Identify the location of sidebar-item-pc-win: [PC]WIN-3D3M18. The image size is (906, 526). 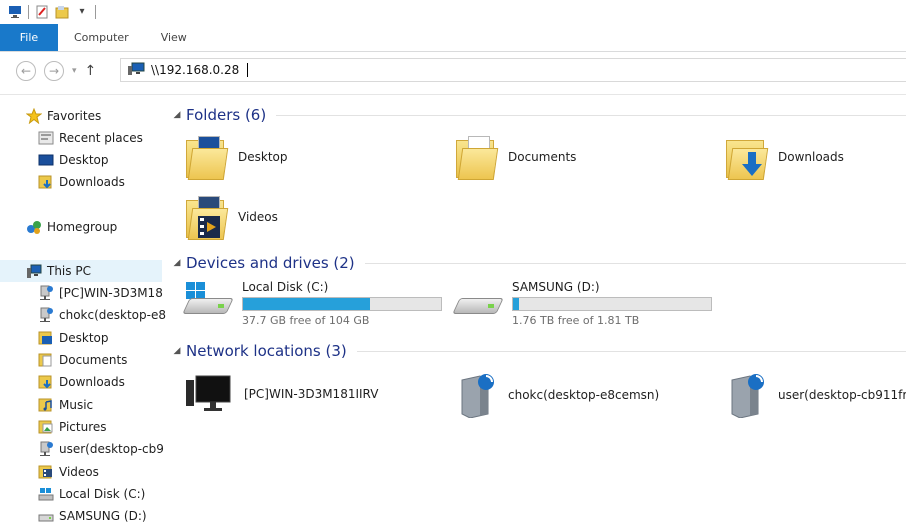
(102, 293).